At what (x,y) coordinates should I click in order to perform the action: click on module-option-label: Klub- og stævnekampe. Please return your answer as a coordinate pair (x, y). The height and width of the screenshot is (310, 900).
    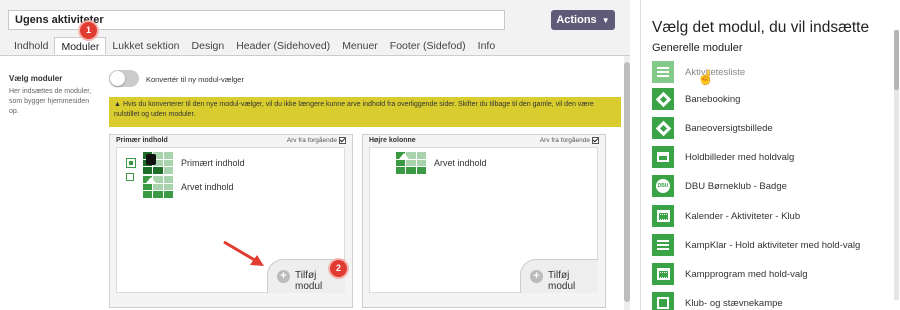
    Looking at the image, I should click on (734, 303).